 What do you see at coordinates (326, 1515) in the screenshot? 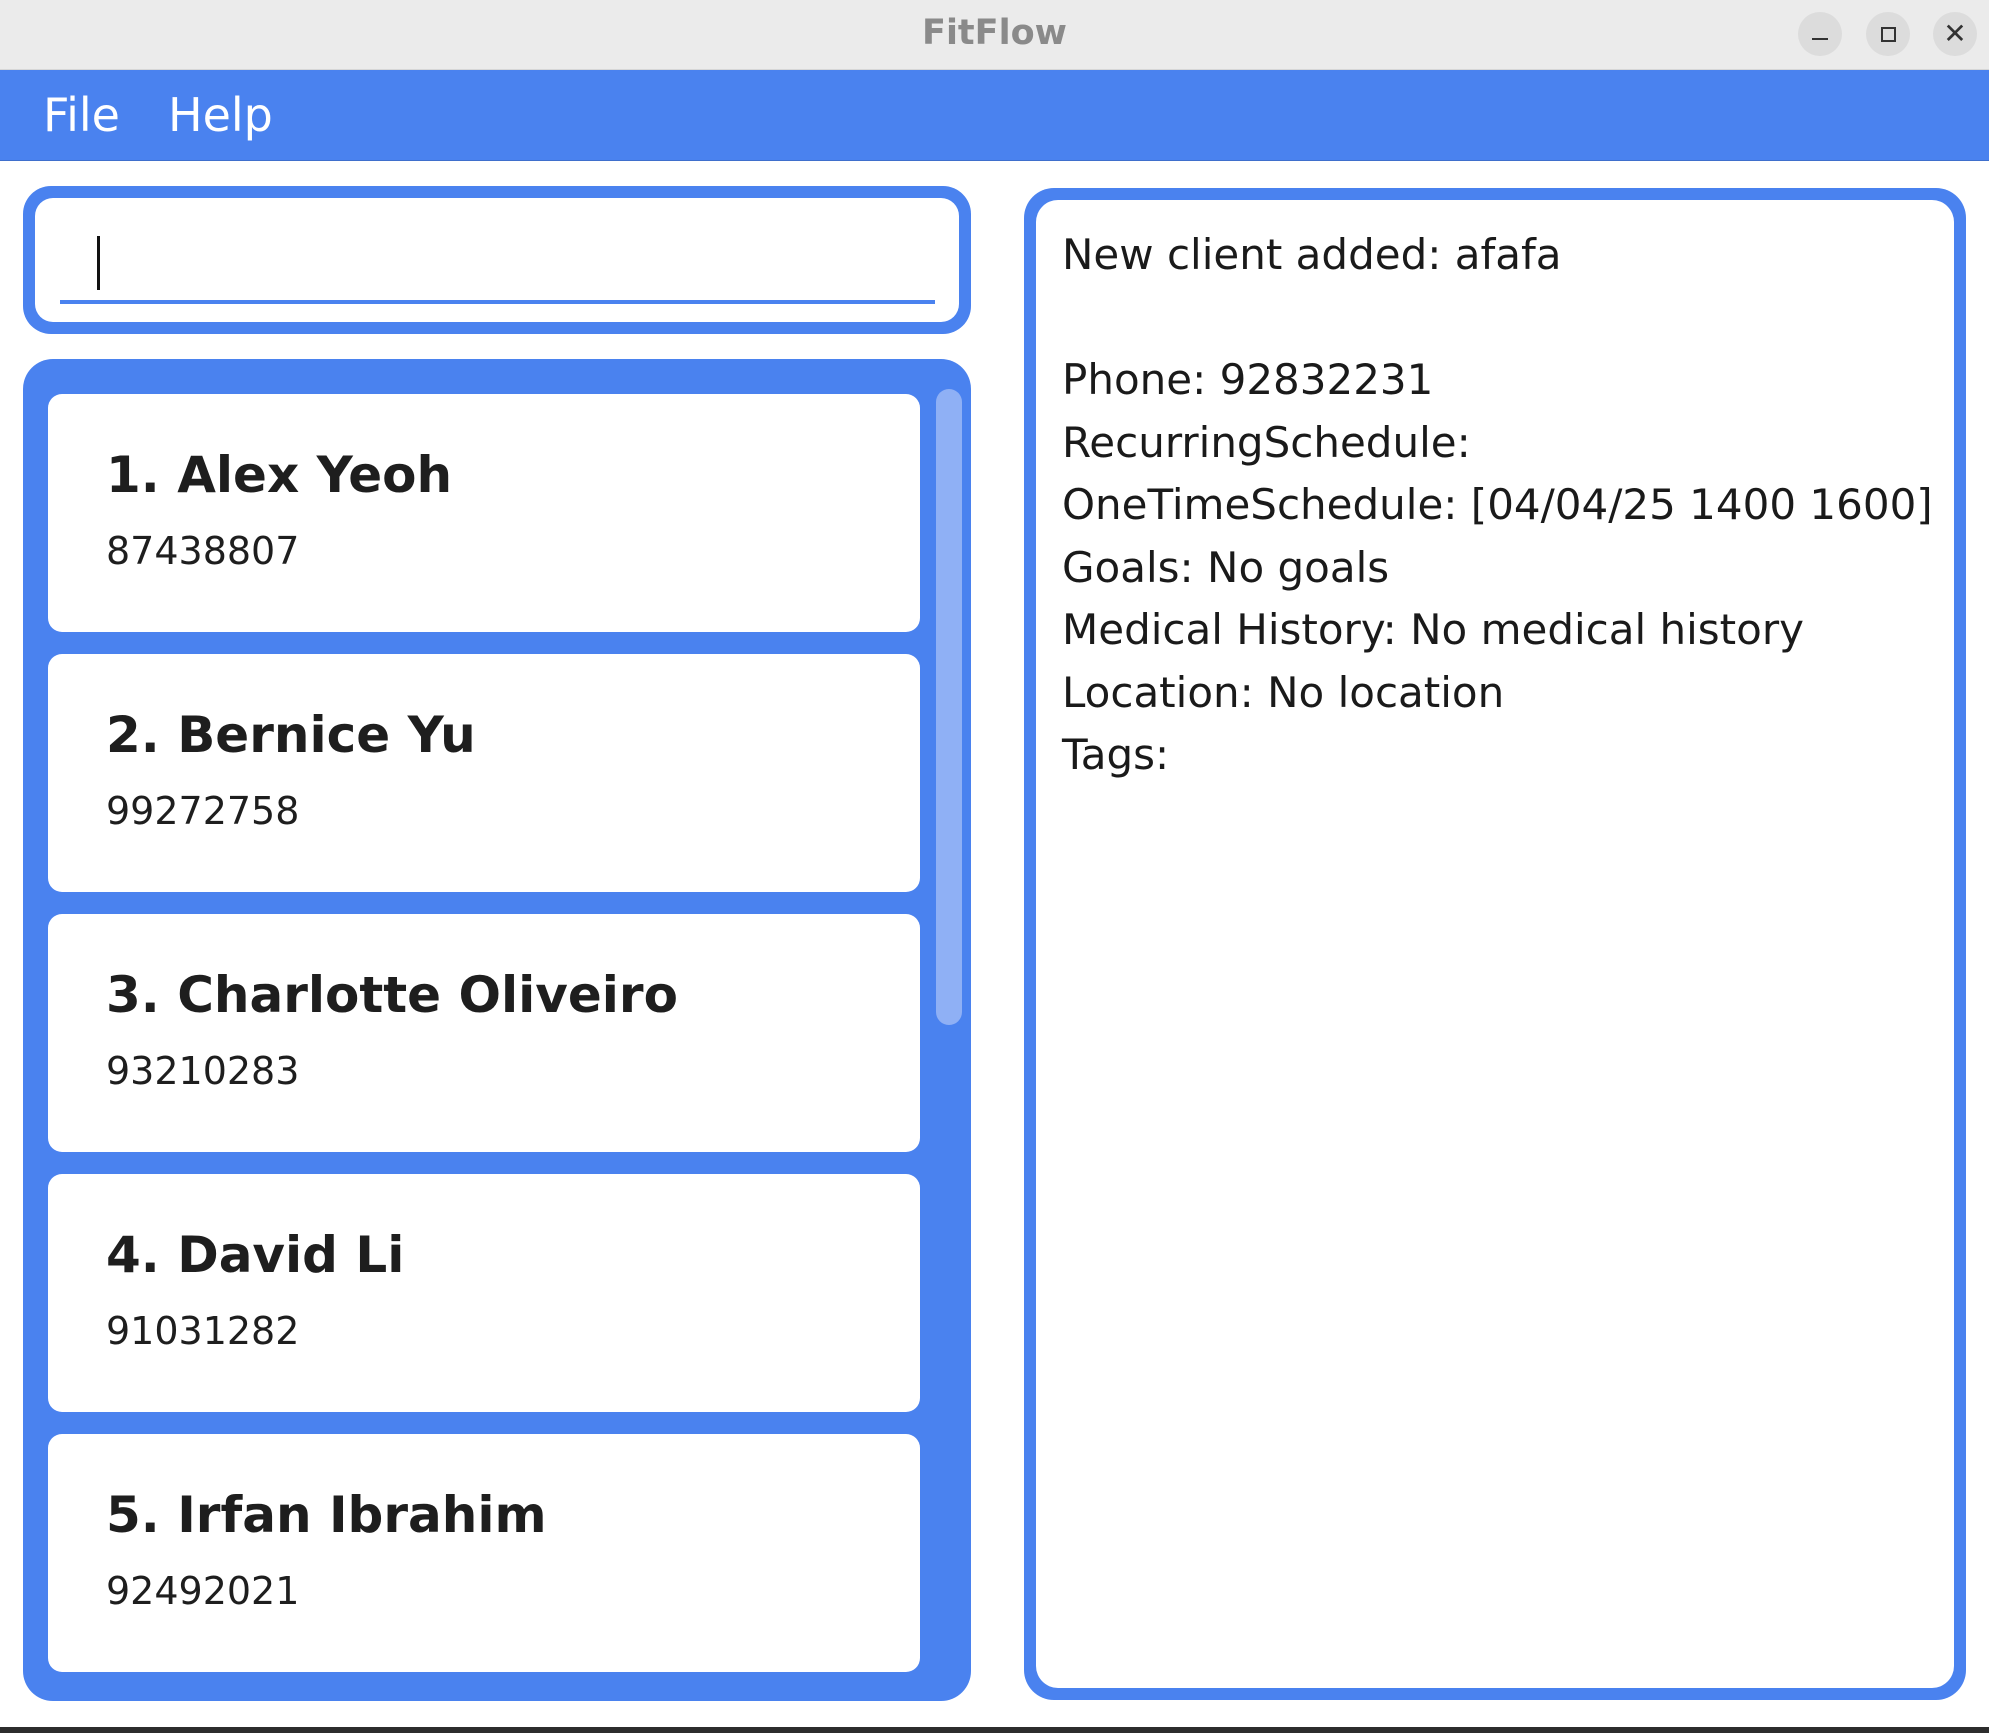
I see `client-name: 5. Irfan Ibrahim` at bounding box center [326, 1515].